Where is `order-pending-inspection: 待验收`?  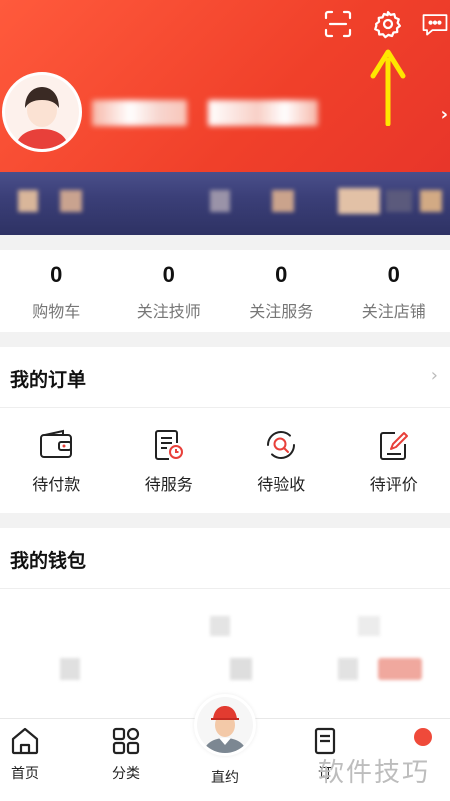
order-pending-inspection: 待验收 is located at coordinates (281, 461).